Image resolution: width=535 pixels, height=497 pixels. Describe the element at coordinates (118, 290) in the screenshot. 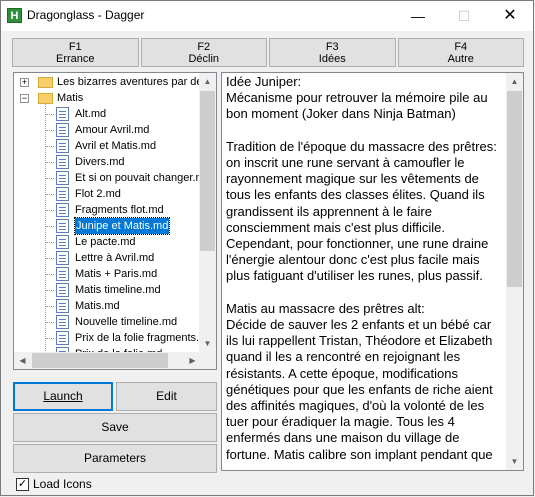

I see `tree-item-label: Matis timeline.md` at that location.